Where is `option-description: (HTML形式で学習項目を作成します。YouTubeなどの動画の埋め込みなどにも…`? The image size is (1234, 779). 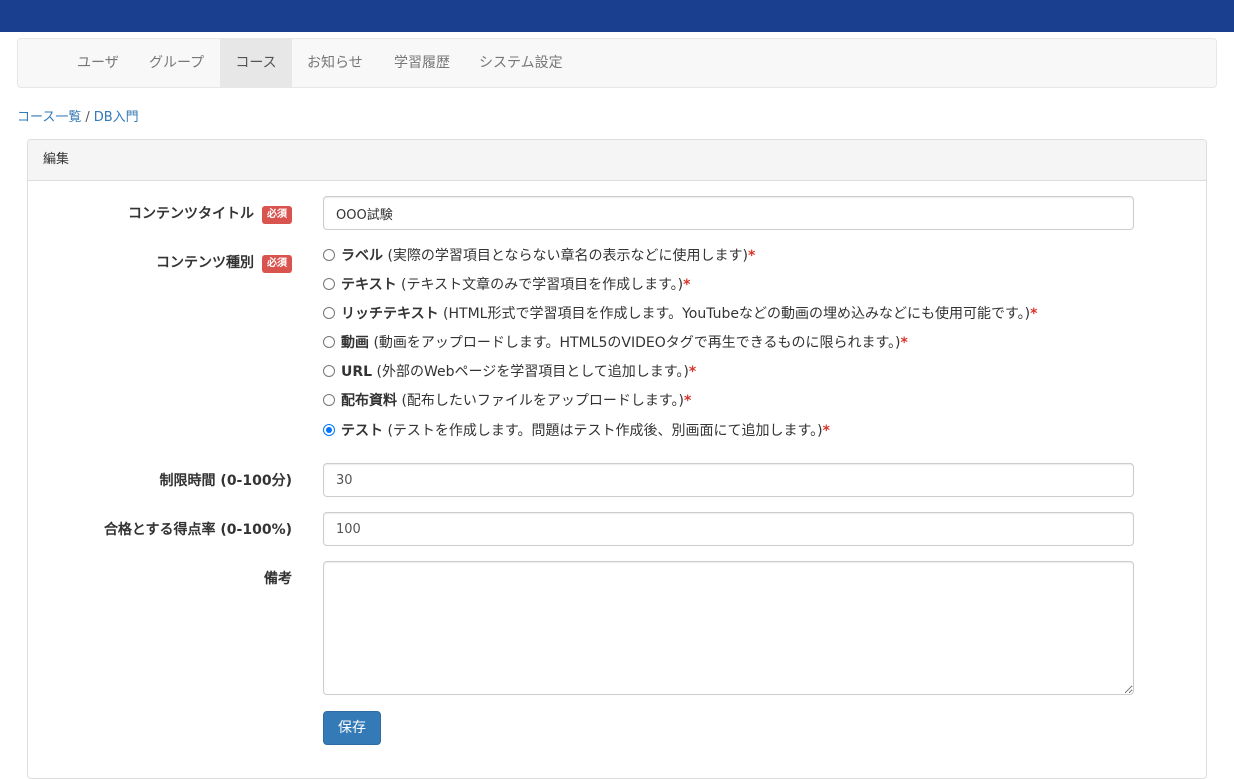 option-description: (HTML形式で学習項目を作成します。YouTubeなどの動画の埋め込みなどにも… is located at coordinates (734, 314).